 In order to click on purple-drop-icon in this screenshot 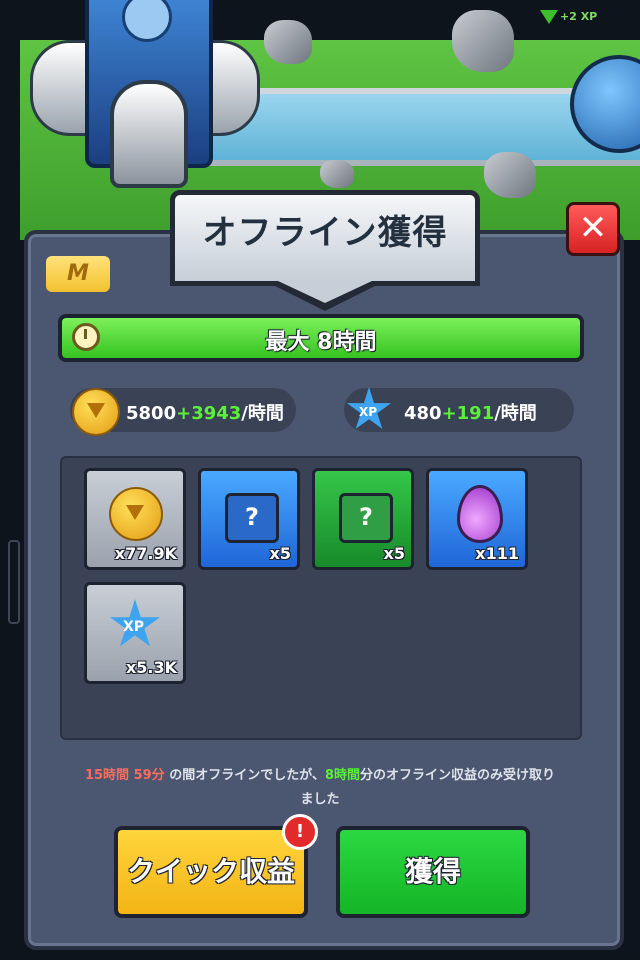, I will do `click(480, 514)`.